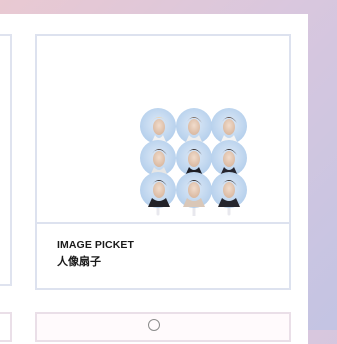 The image size is (337, 344). What do you see at coordinates (163, 256) in the screenshot?
I see `product-info: IMAGE PICKET 人像扇子` at bounding box center [163, 256].